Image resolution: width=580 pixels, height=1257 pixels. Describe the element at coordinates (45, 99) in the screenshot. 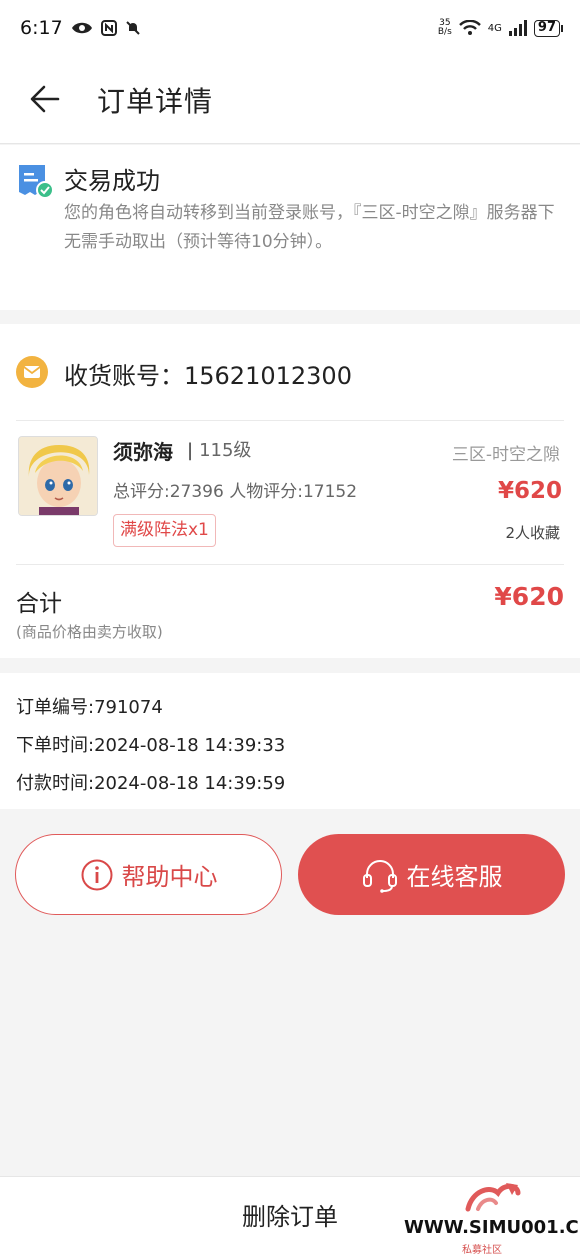

I see `back-arrow-icon` at that location.